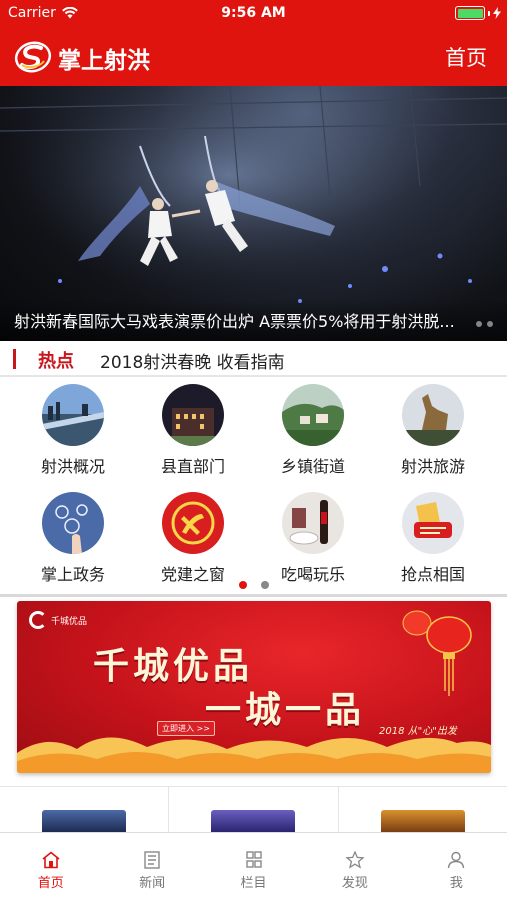 The width and height of the screenshot is (507, 900). What do you see at coordinates (33, 57) in the screenshot?
I see `app-logo-icon` at bounding box center [33, 57].